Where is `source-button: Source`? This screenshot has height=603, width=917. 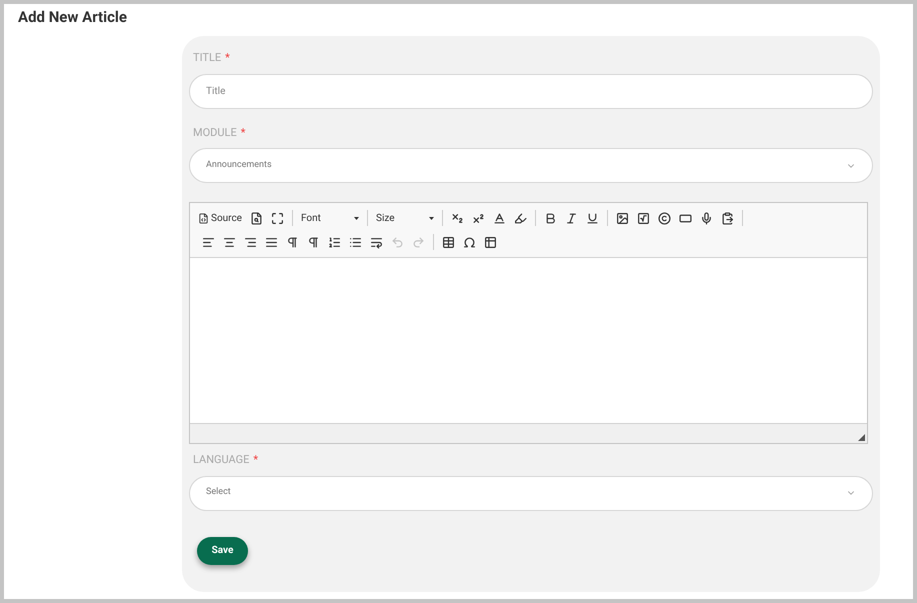 source-button: Source is located at coordinates (222, 218).